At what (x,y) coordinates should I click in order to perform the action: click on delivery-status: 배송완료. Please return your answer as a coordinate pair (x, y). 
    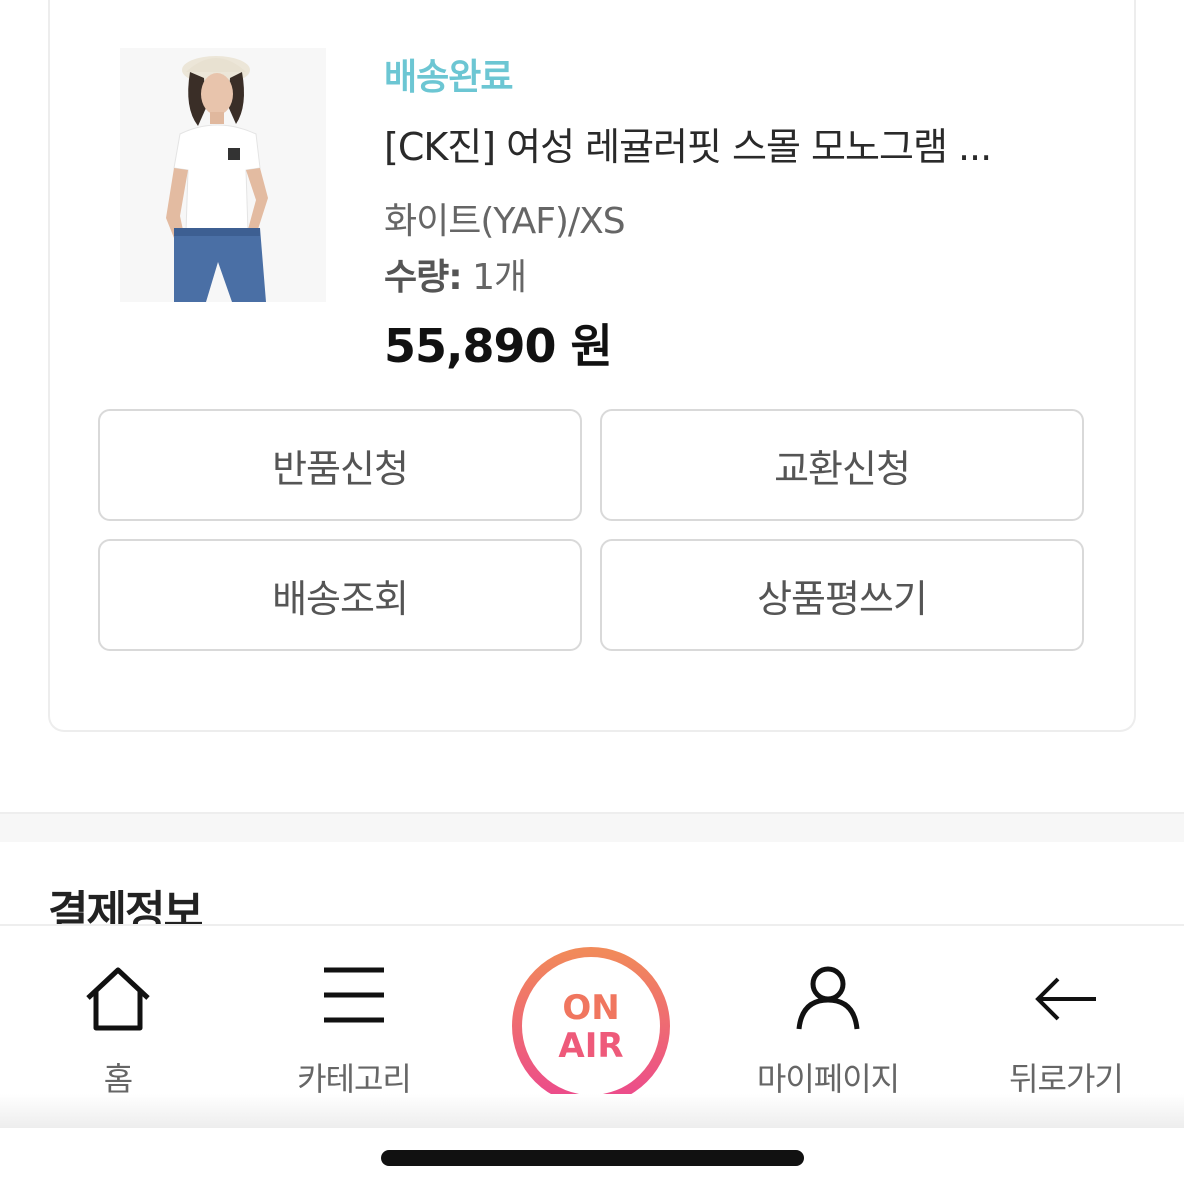
    Looking at the image, I should click on (448, 77).